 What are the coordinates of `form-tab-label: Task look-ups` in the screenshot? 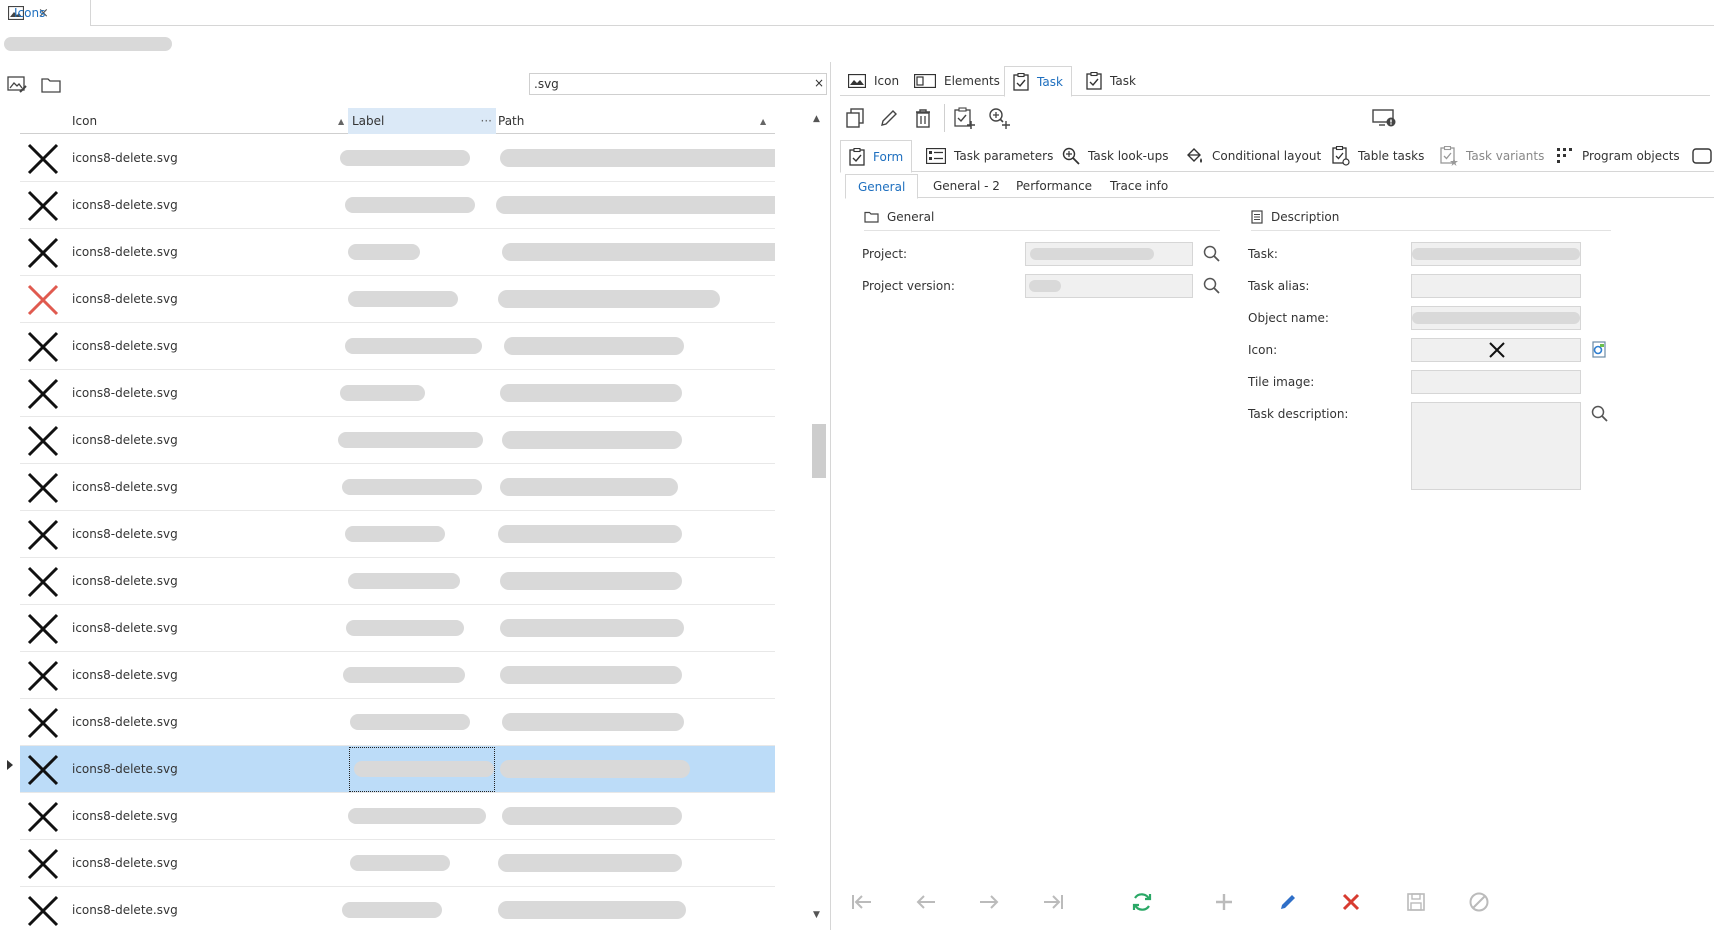 It's located at (1128, 156).